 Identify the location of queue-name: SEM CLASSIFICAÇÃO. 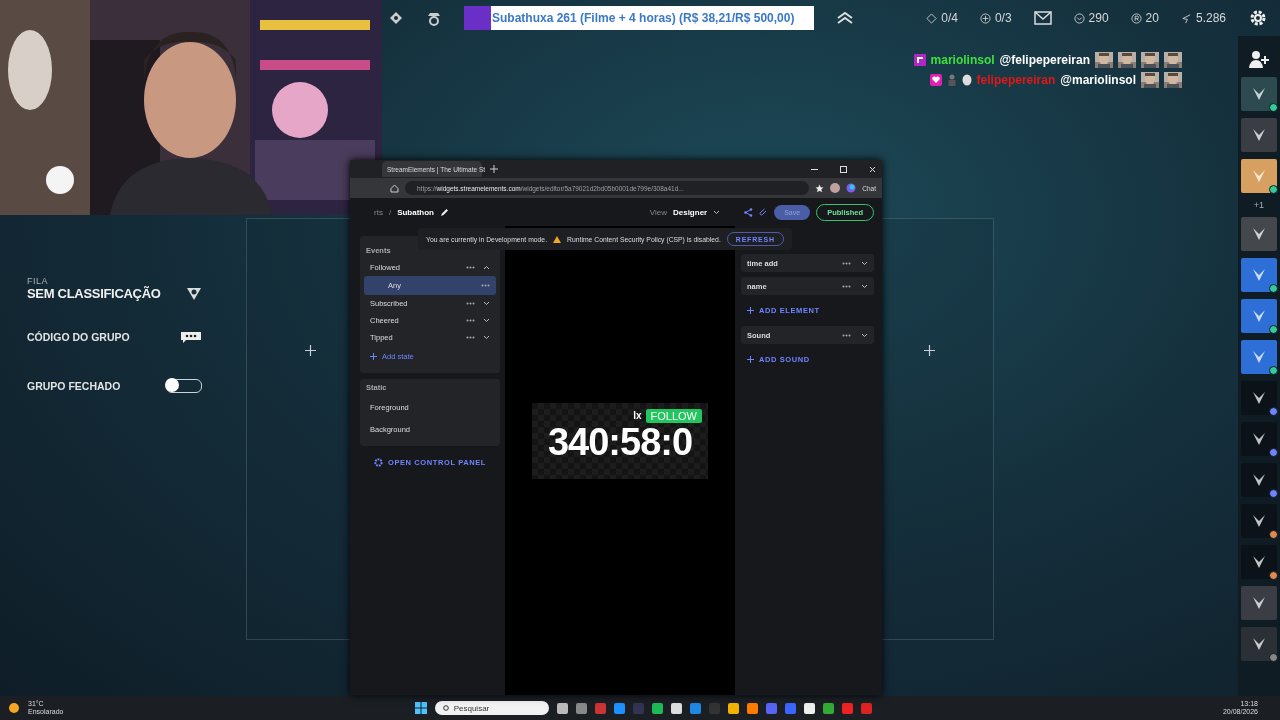
(94, 293).